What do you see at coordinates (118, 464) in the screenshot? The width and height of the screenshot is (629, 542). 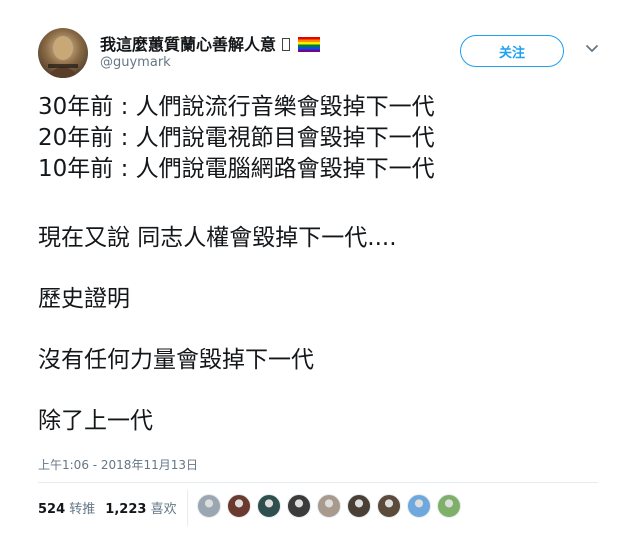 I see `tweet-timestamp: 上午1:06 - 2018年11月13日` at bounding box center [118, 464].